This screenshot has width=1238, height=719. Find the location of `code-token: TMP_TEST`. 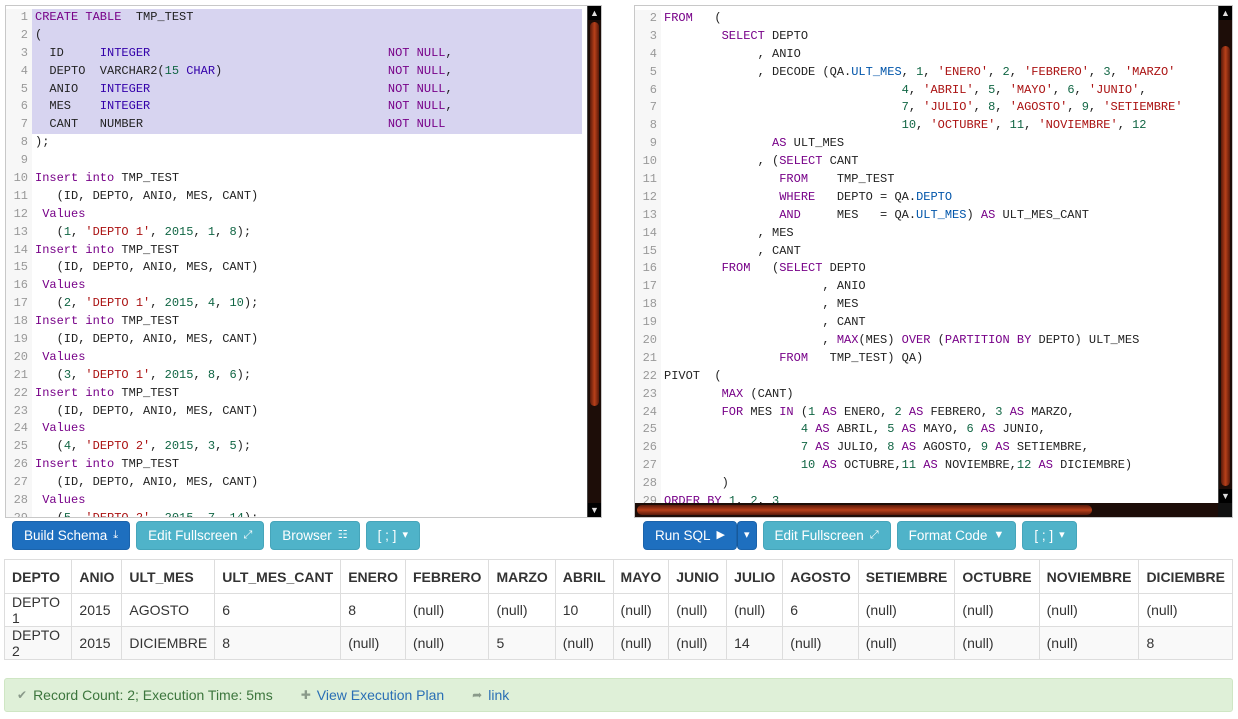

code-token: TMP_TEST is located at coordinates (147, 464).